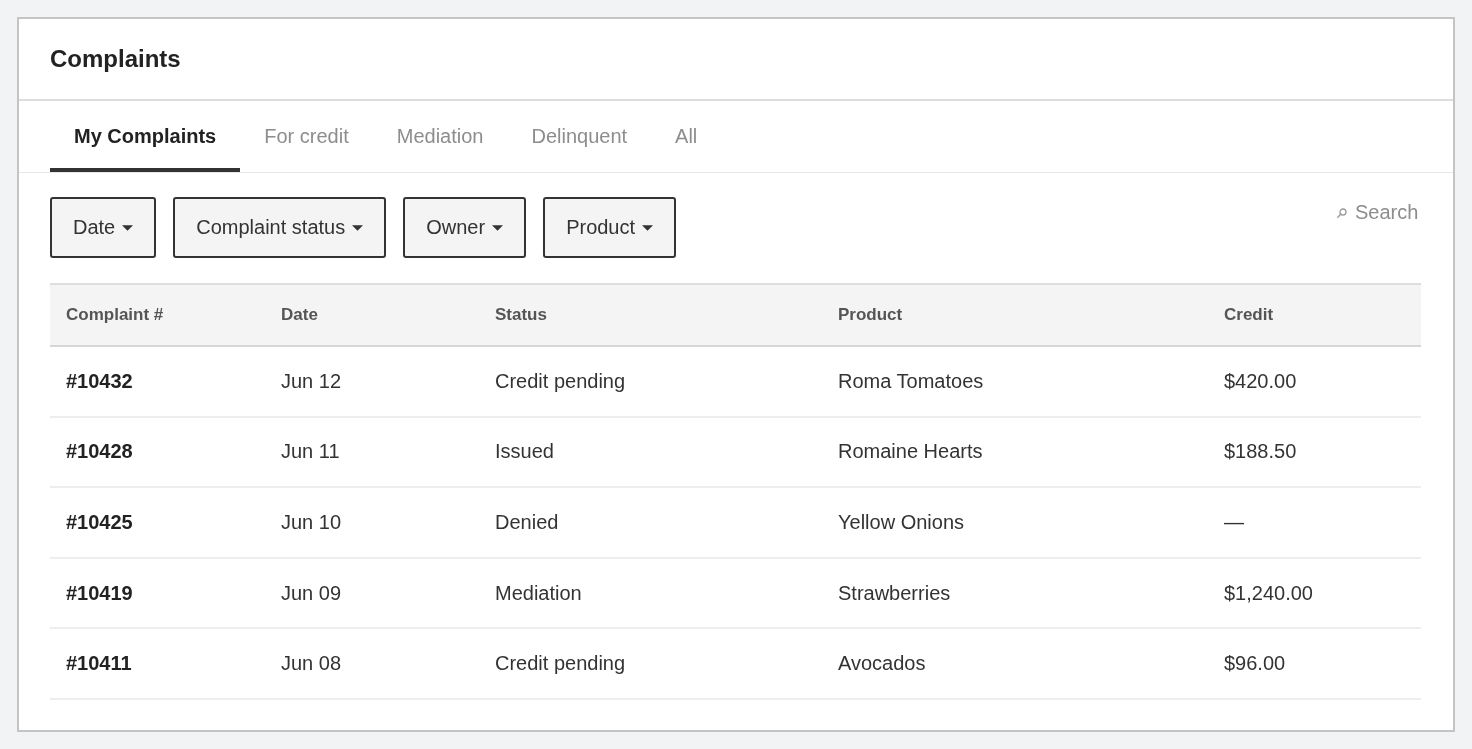 The image size is (1472, 749). I want to click on complaint-number: #10425, so click(99, 522).